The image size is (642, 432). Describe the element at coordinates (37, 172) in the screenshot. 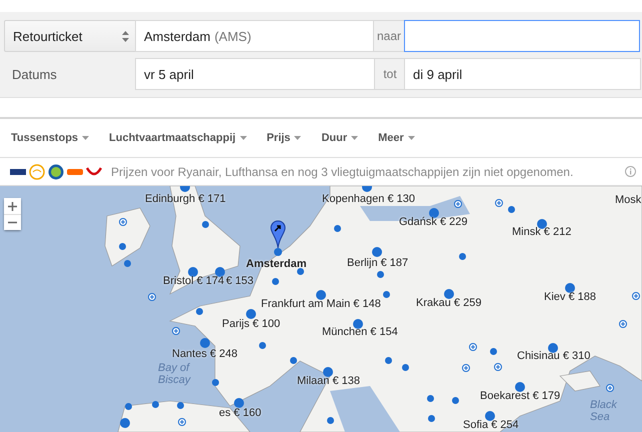

I see `bird-logo-icon` at that location.